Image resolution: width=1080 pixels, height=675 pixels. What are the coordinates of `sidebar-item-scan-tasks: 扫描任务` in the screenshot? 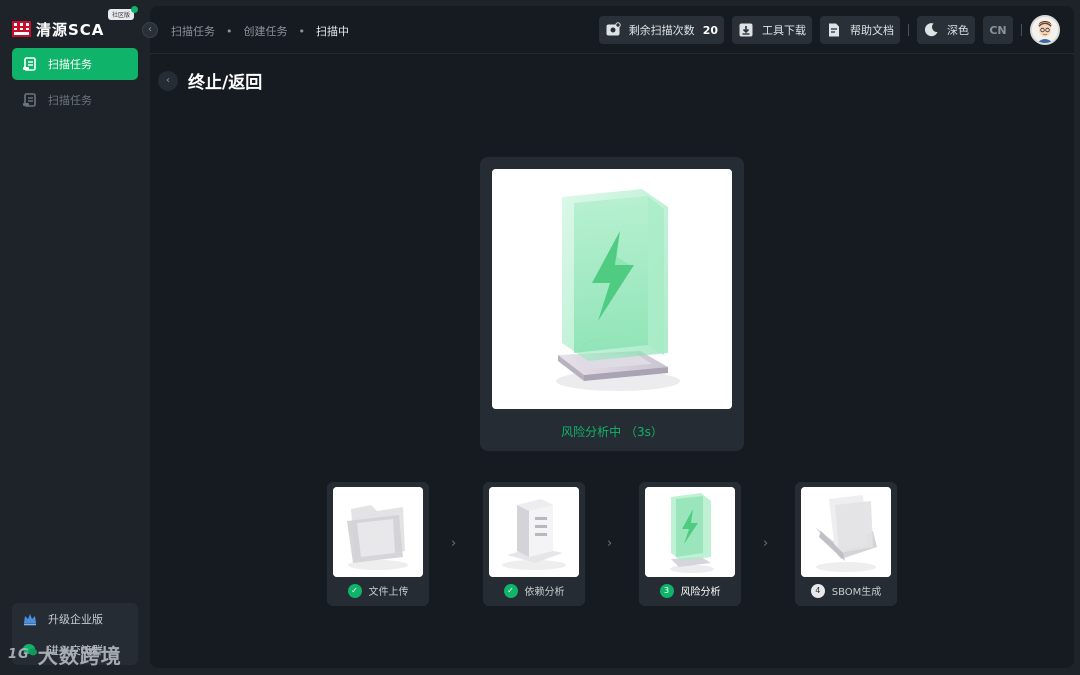 It's located at (75, 64).